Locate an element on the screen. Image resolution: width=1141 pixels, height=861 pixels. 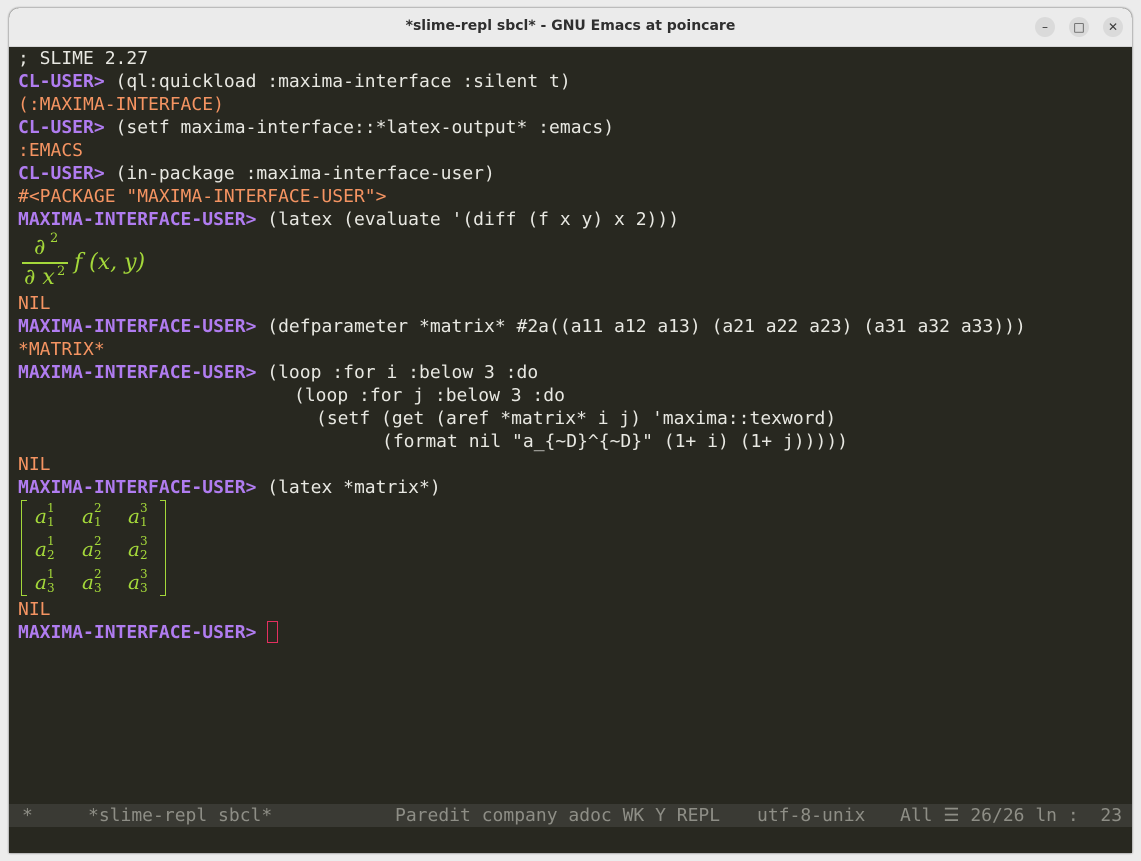
matrix-entry: a23 is located at coordinates (97, 581).